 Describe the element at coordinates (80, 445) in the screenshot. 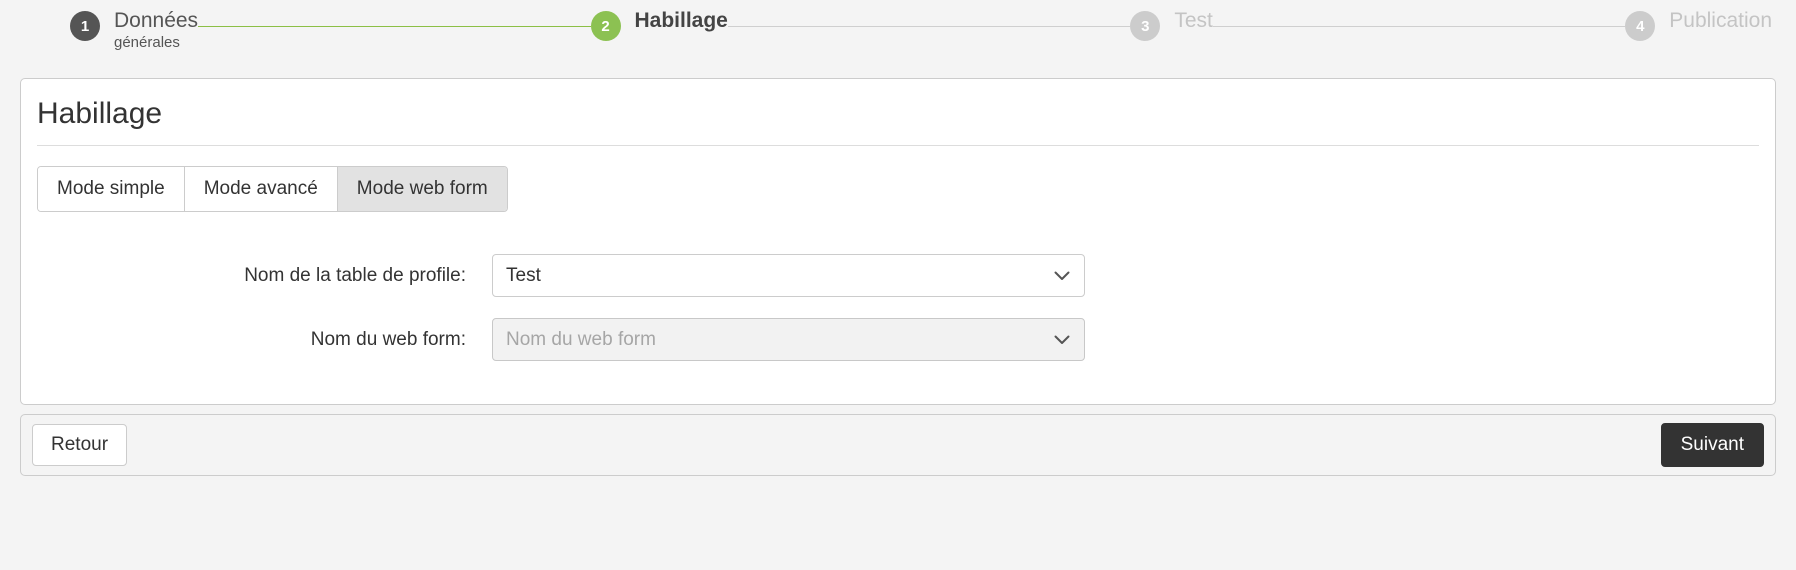

I see `back-button: Retour` at that location.